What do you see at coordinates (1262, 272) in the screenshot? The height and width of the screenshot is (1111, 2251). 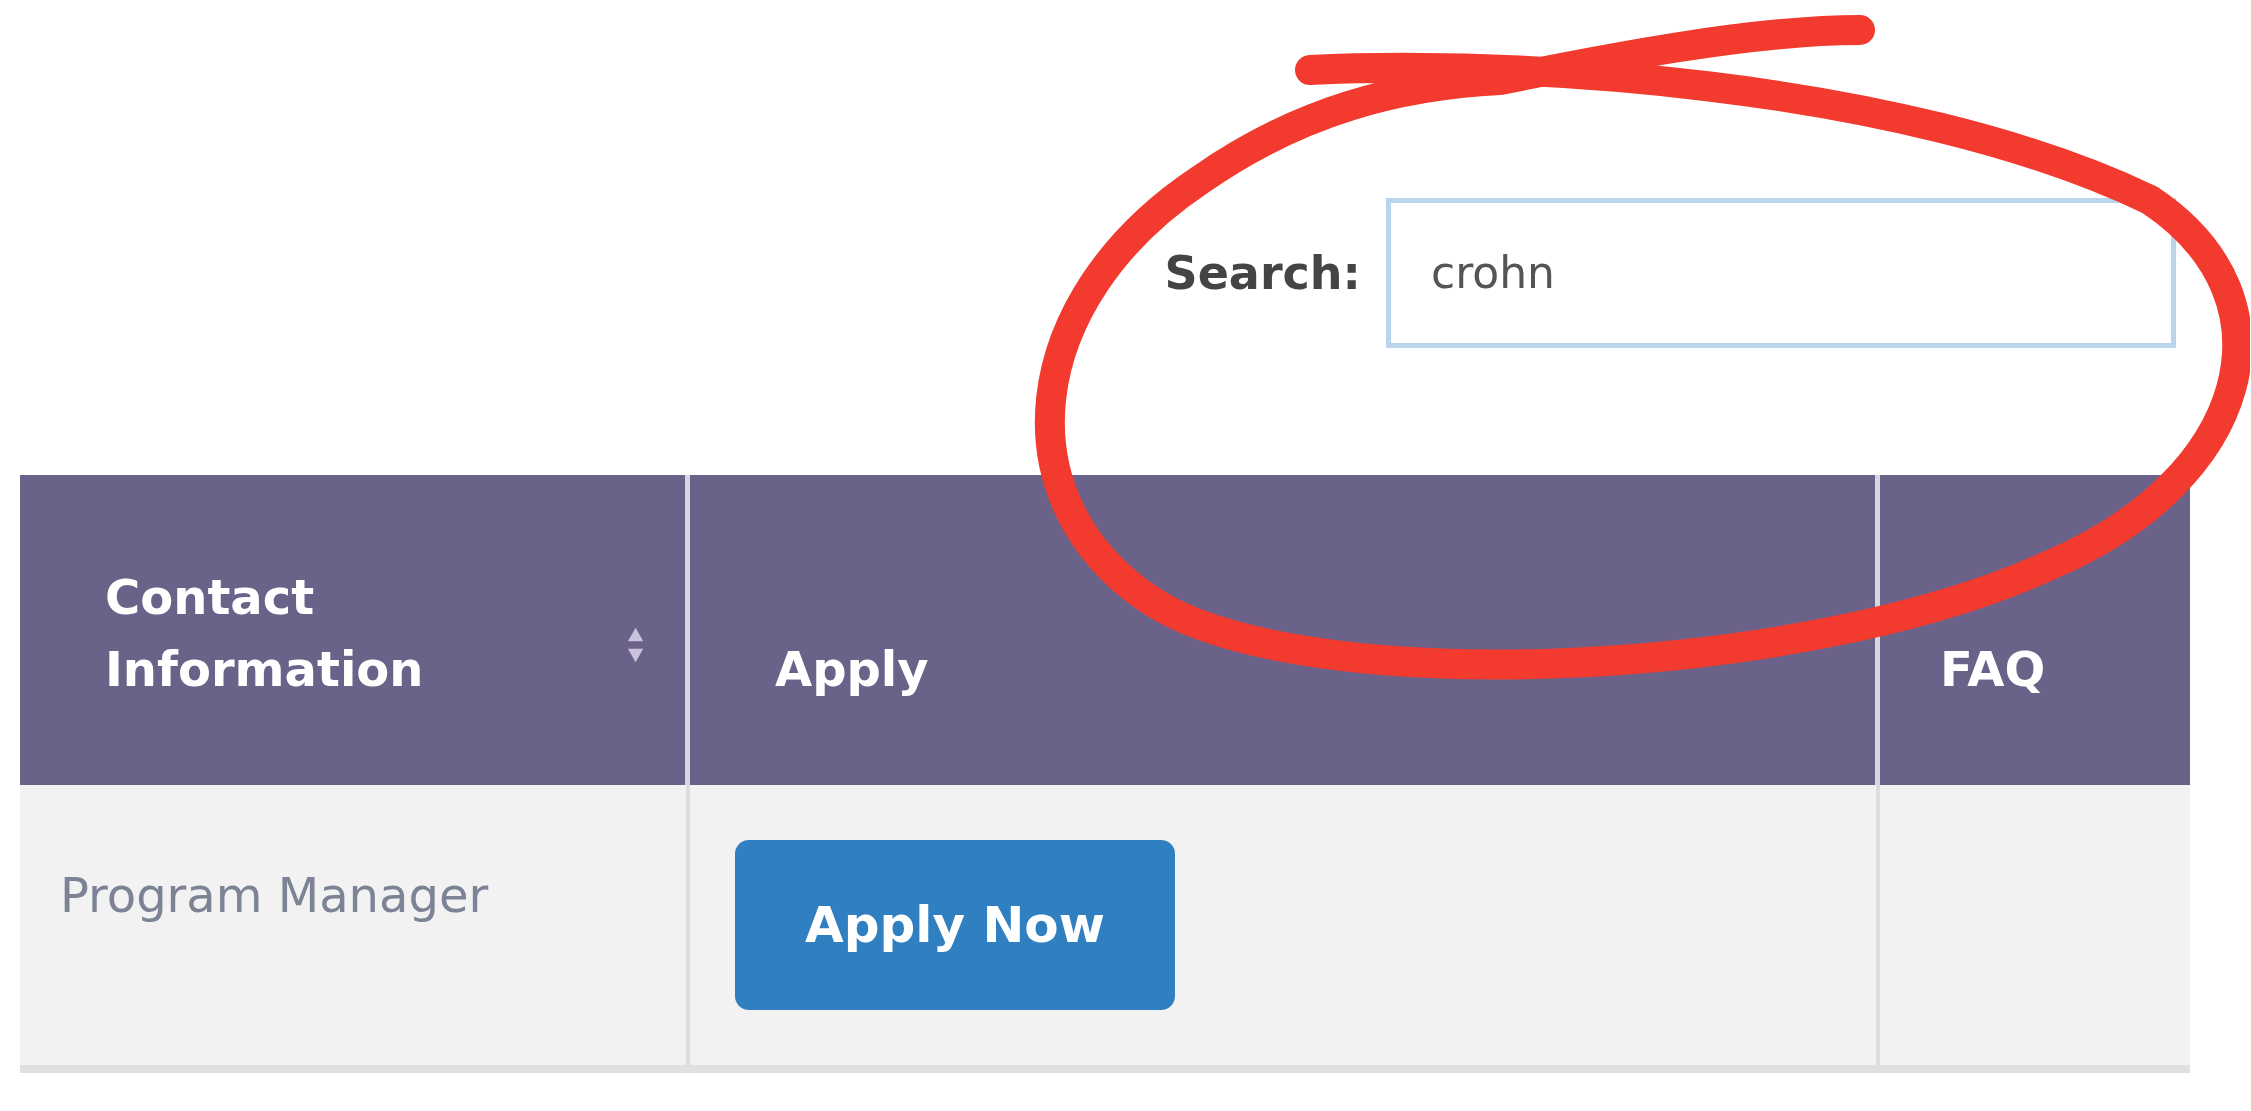 I see `search-label: Search:` at bounding box center [1262, 272].